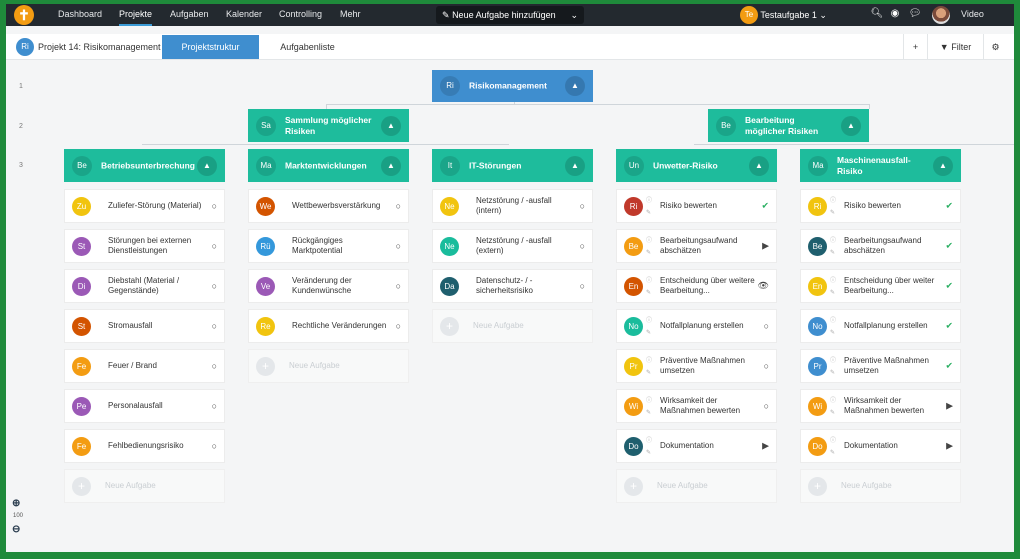  Describe the element at coordinates (307, 47) in the screenshot. I see `tab-aufgabenliste: Aufgabenliste` at that location.